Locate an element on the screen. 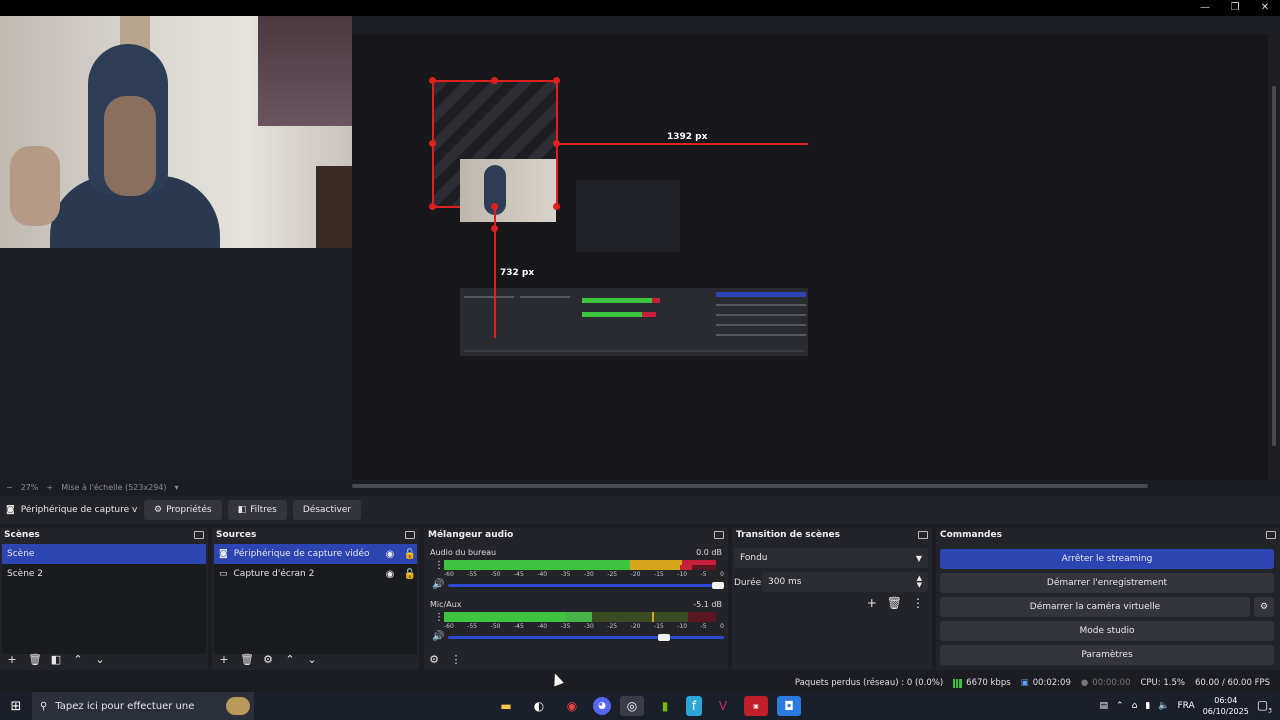  commands-title: Commandes is located at coordinates (971, 535).